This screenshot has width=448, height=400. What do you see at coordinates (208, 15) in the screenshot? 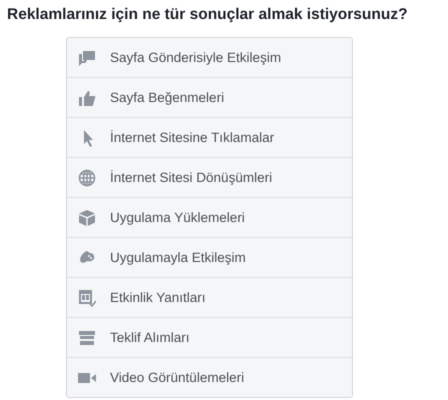
I see `question-heading: Reklamlarınız için ne tür sonuçlar almak istiyorsunuz?` at bounding box center [208, 15].